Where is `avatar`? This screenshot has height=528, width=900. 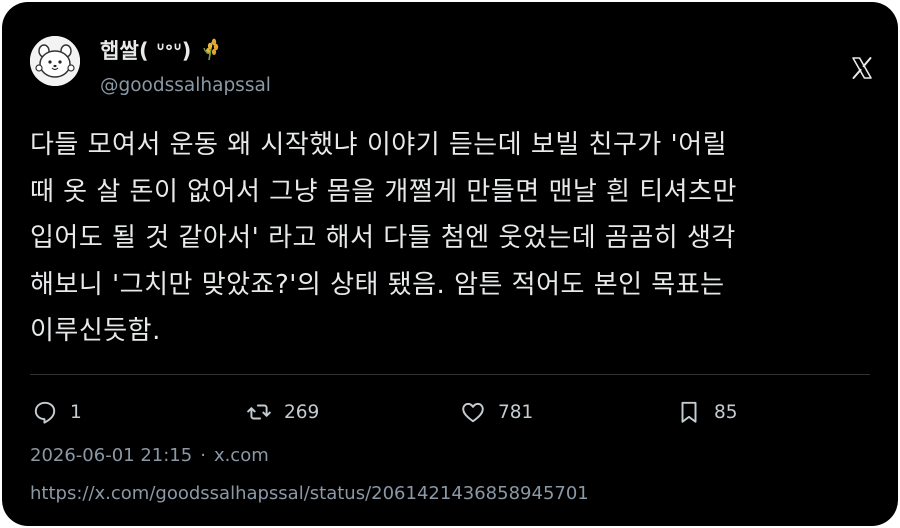
avatar is located at coordinates (55, 61).